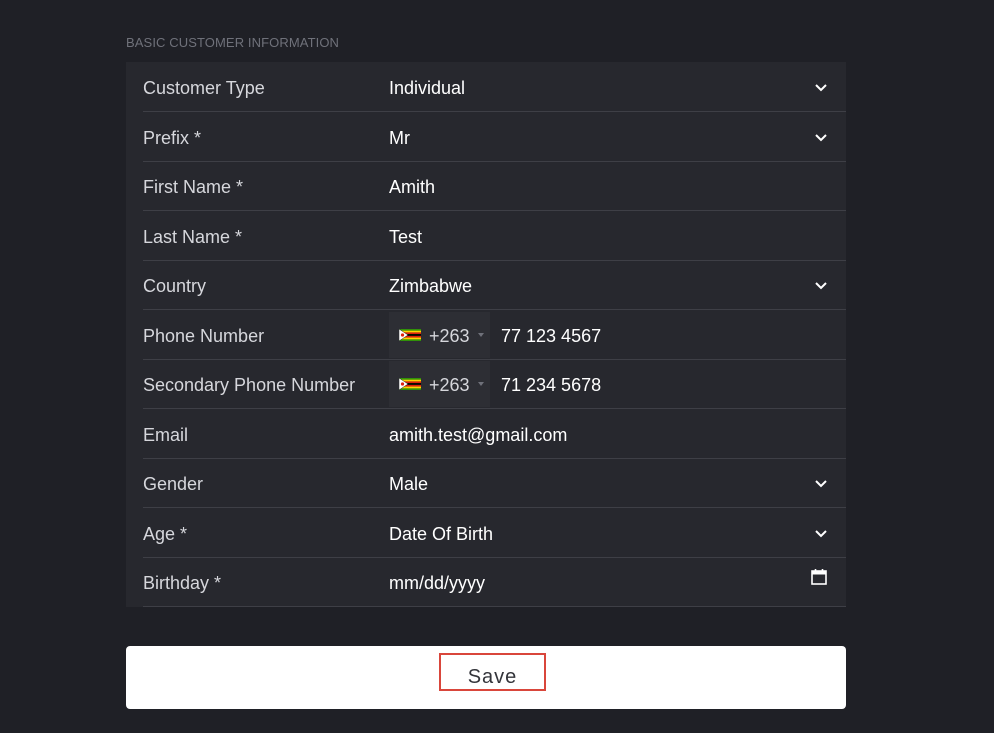 The image size is (994, 733). Describe the element at coordinates (494, 384) in the screenshot. I see `secondary-phone-field: Secondary Phone Number +263 71 234 5678` at that location.